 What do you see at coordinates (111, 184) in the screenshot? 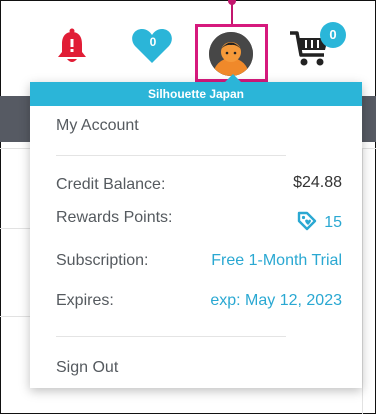
I see `credit-balance-label: Credit Balance:` at bounding box center [111, 184].